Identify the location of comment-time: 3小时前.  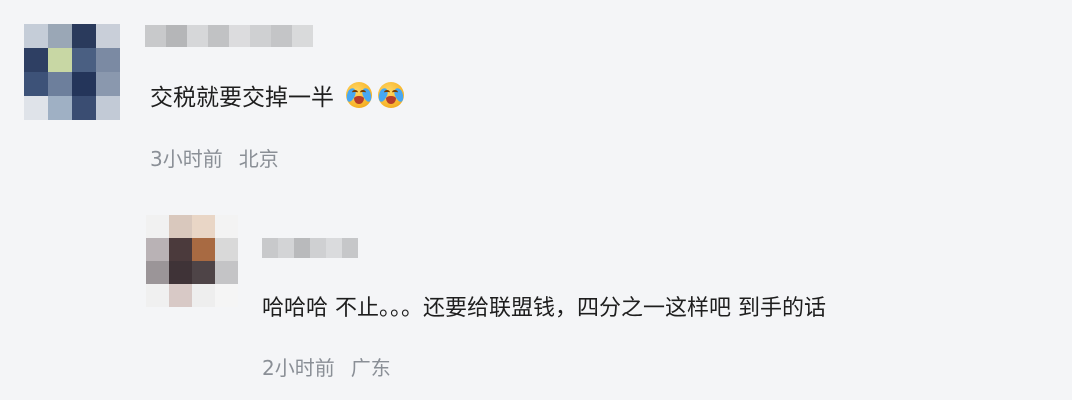
(186, 159).